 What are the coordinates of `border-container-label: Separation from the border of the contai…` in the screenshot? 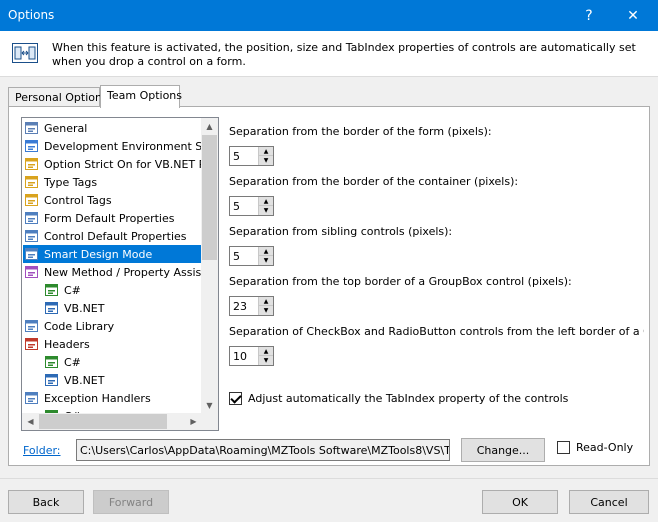 It's located at (374, 181).